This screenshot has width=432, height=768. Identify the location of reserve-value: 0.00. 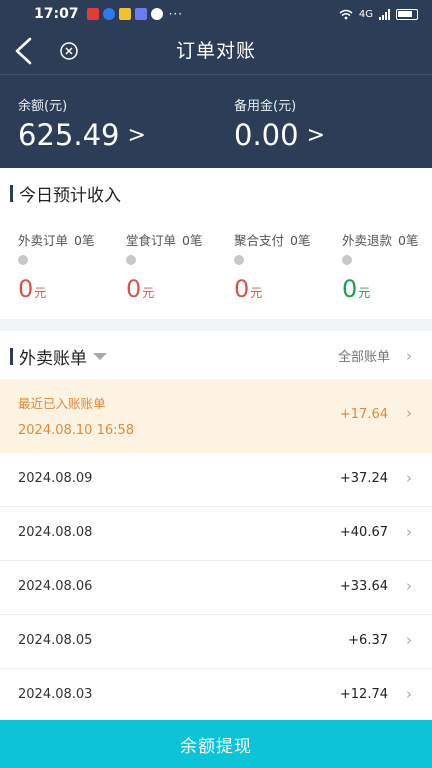
(266, 135).